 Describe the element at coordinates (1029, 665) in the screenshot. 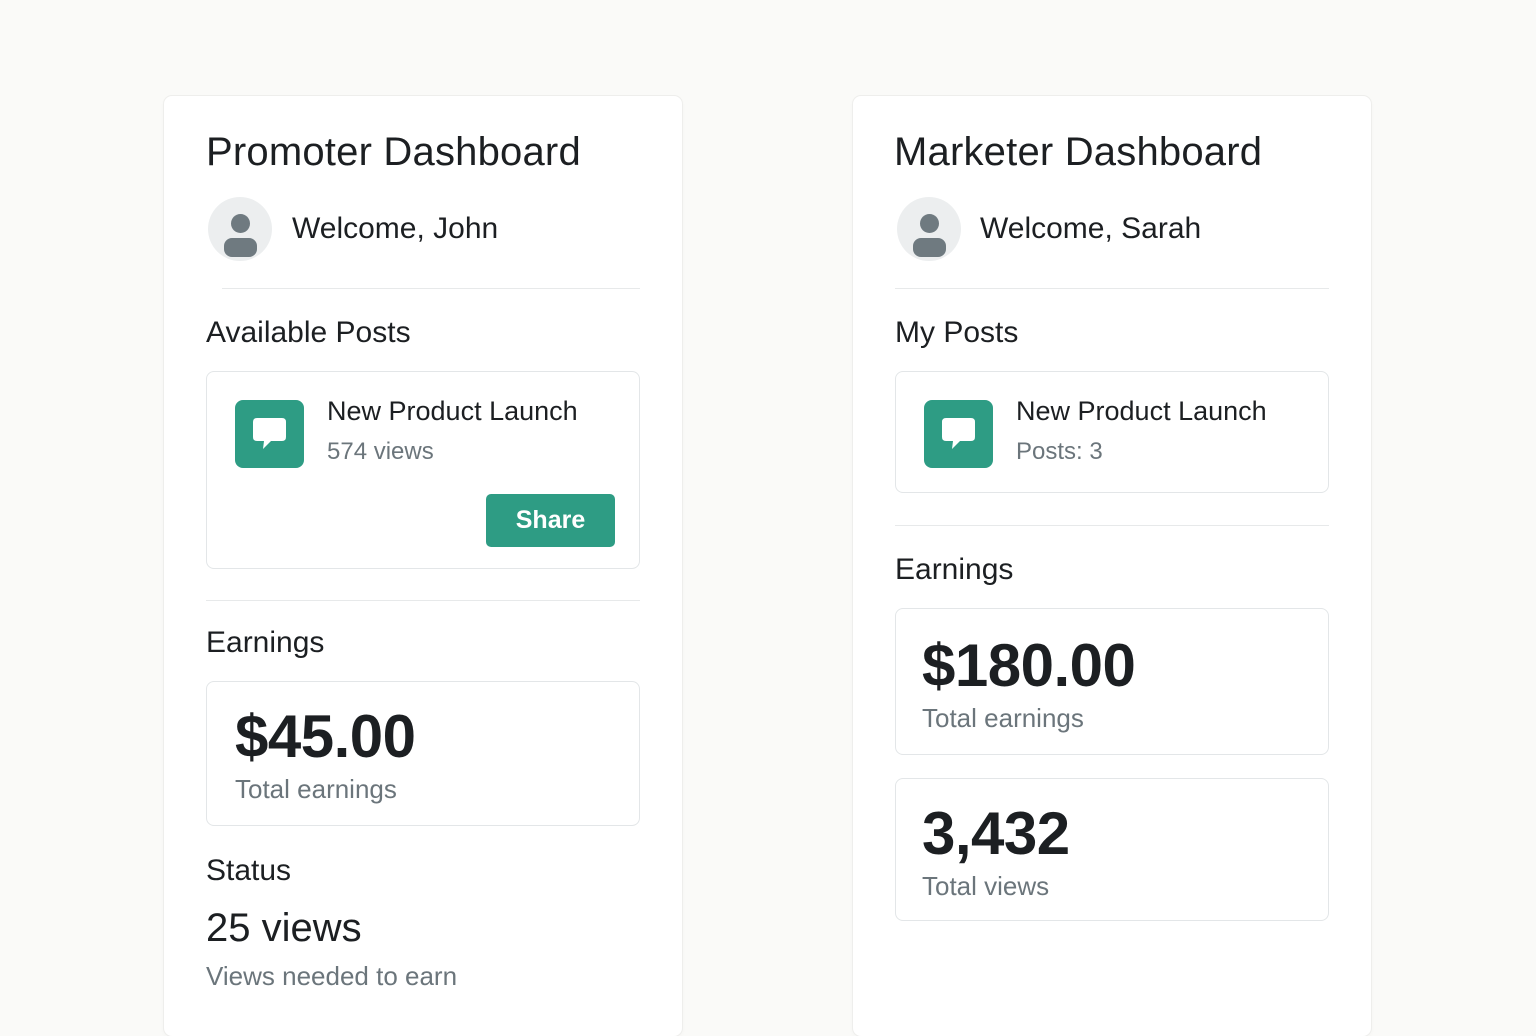

I see `earnings-amount: $180.00` at that location.